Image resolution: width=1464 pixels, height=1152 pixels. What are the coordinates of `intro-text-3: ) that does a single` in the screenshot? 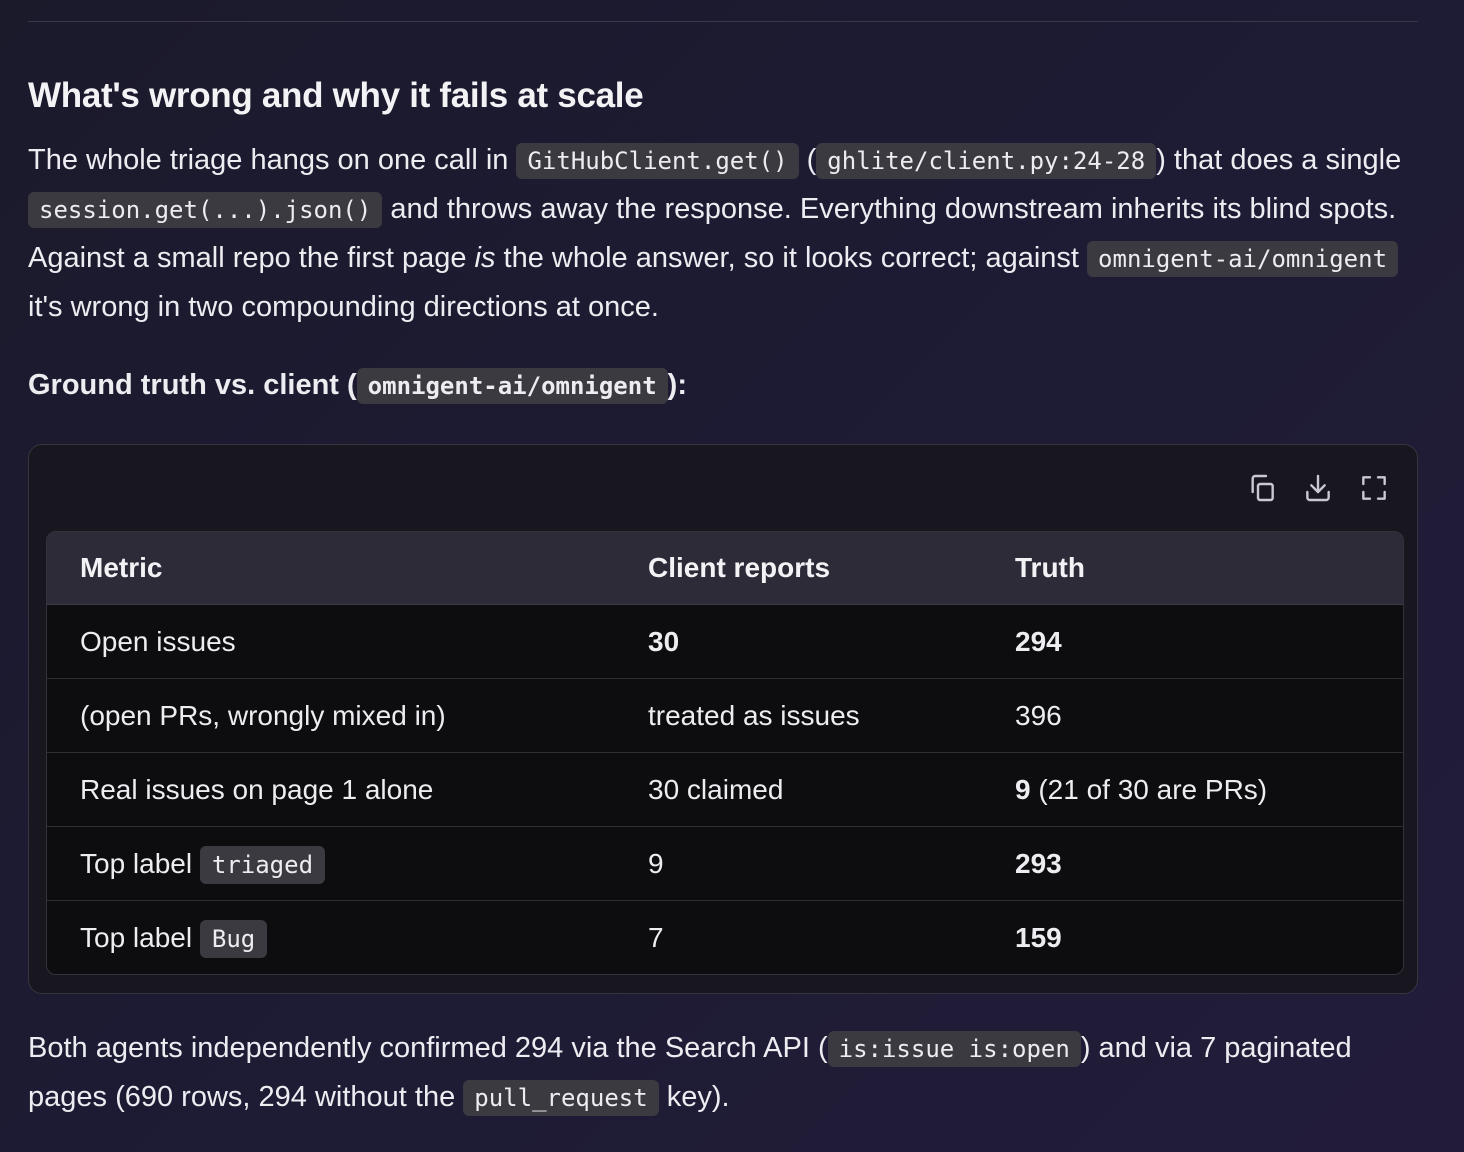 It's located at (1279, 160).